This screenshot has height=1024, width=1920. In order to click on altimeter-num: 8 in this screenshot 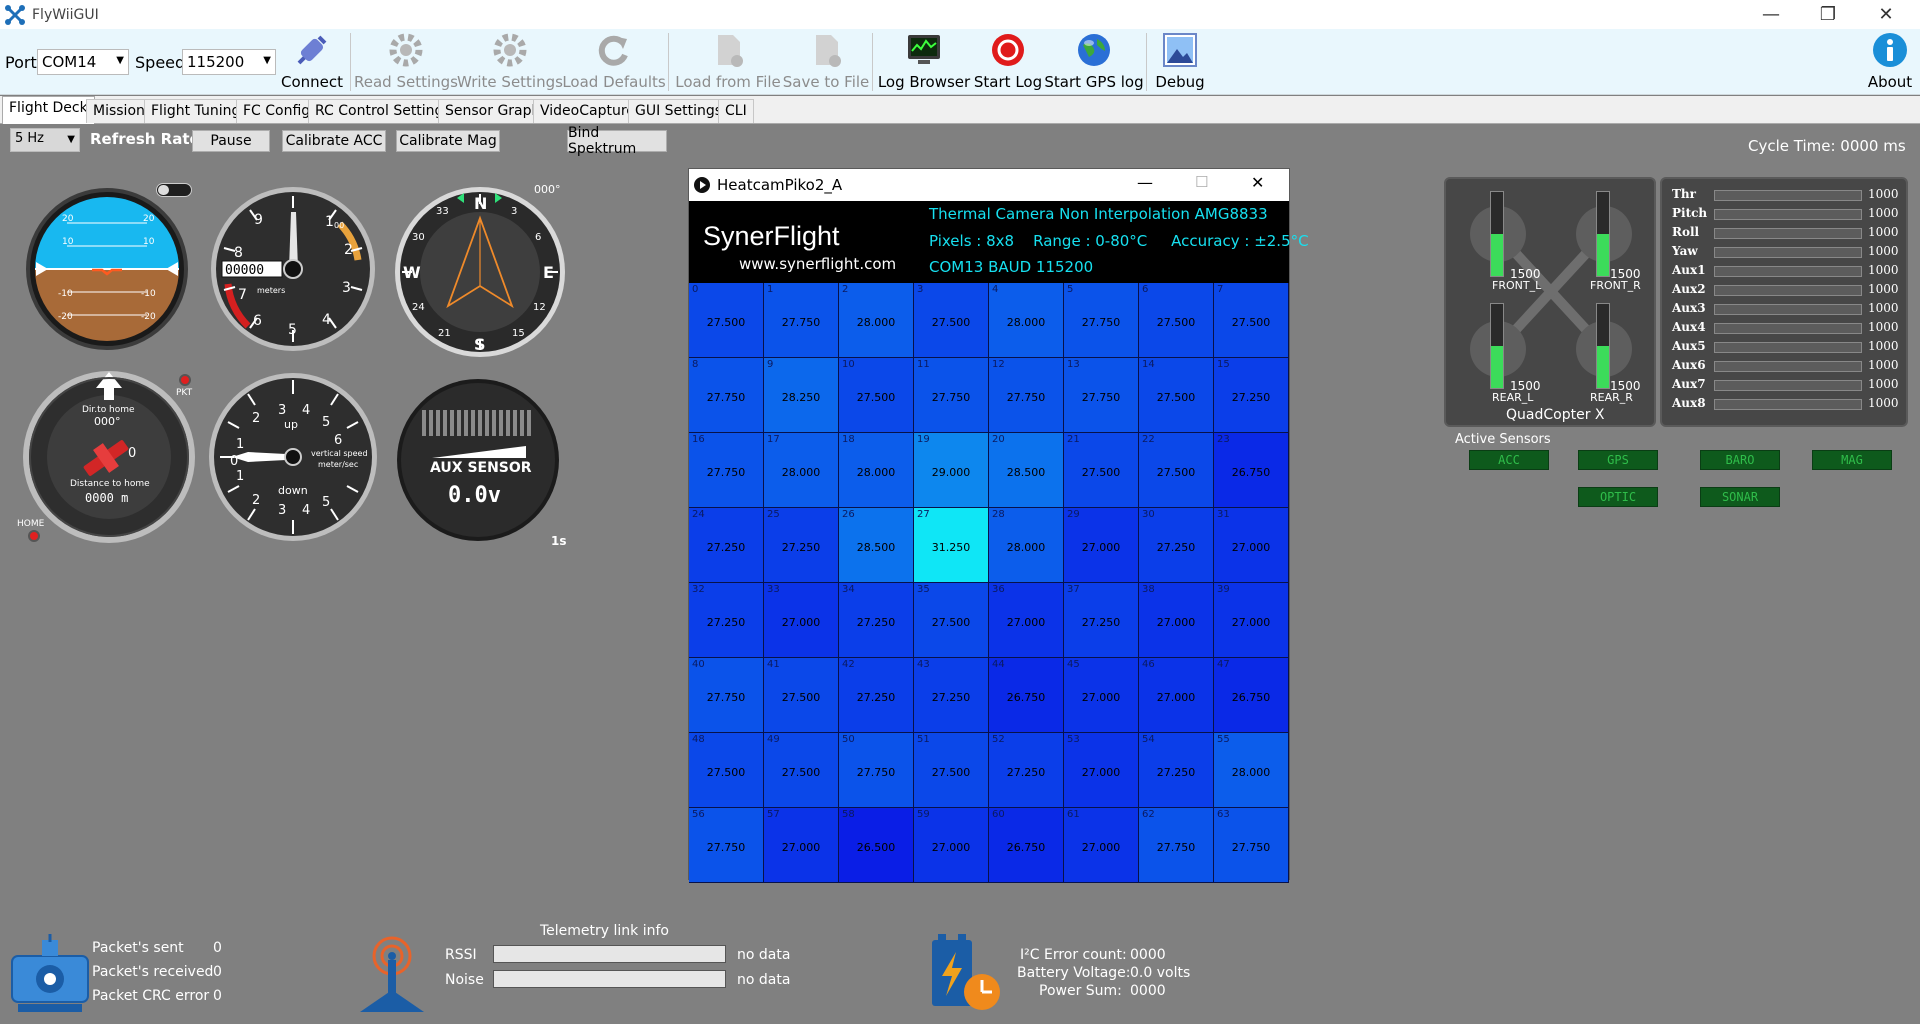, I will do `click(238, 253)`.